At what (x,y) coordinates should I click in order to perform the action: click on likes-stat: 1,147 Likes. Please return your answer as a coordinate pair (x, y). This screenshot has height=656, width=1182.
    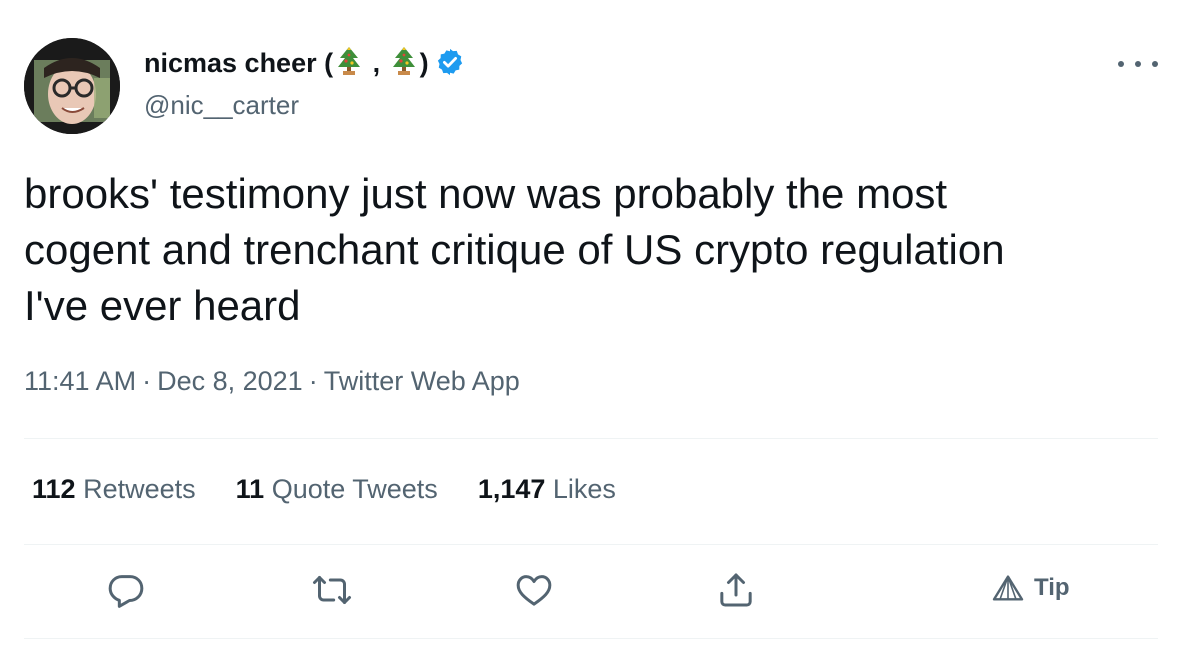
    Looking at the image, I should click on (547, 489).